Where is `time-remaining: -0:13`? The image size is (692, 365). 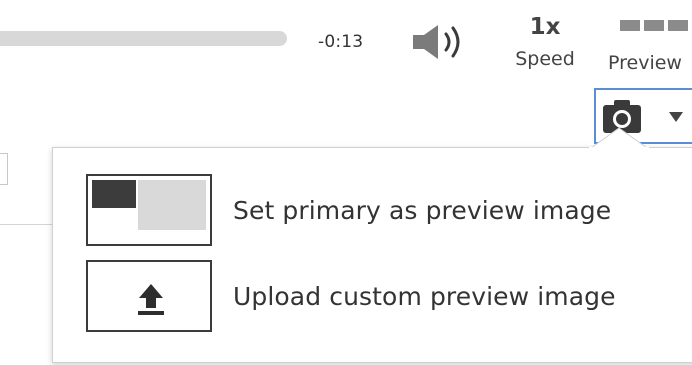 time-remaining: -0:13 is located at coordinates (341, 42).